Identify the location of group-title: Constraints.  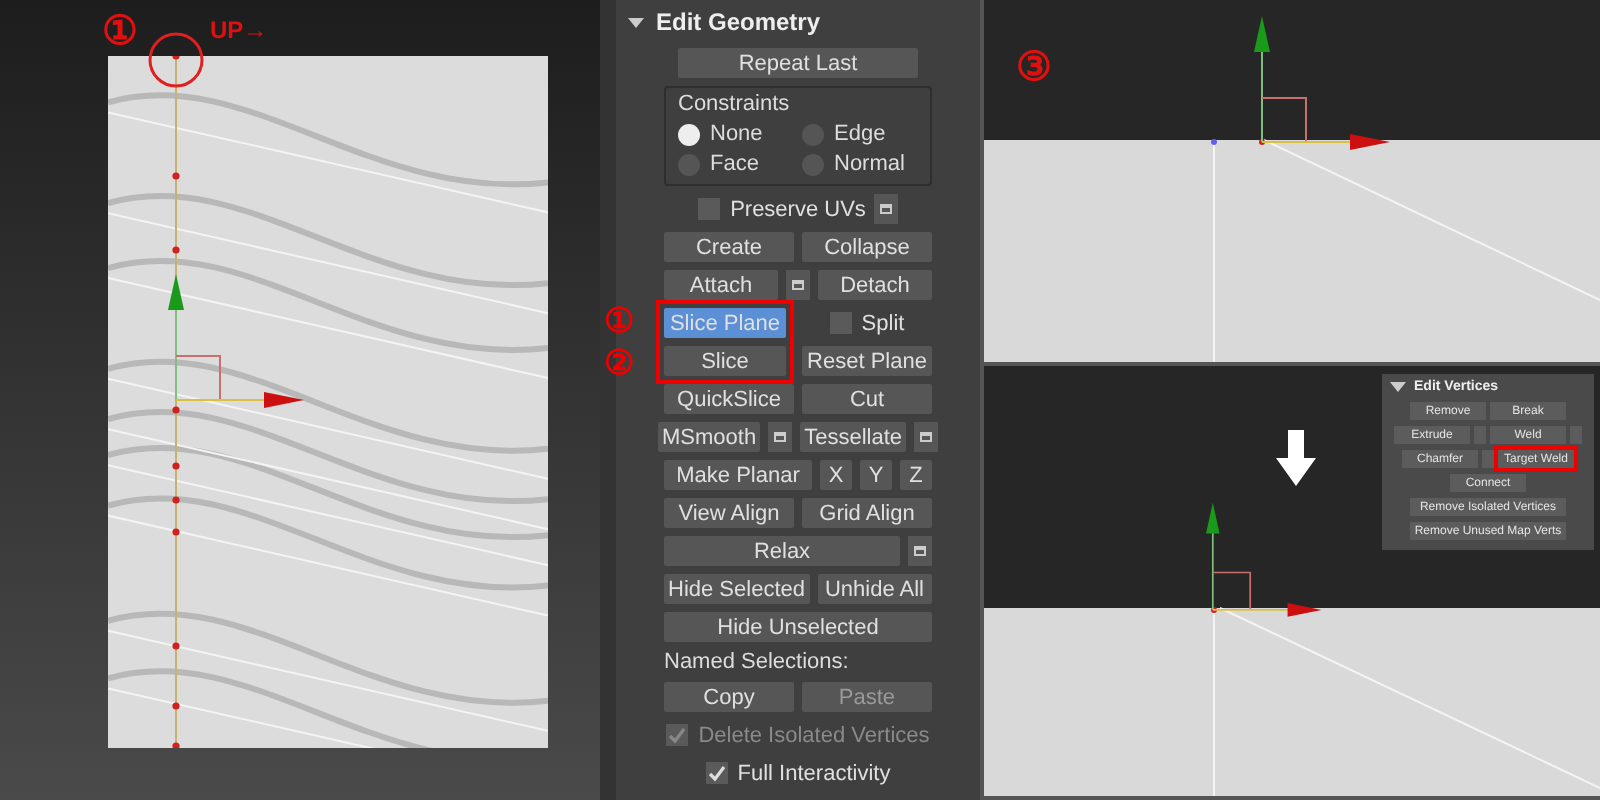
(735, 104).